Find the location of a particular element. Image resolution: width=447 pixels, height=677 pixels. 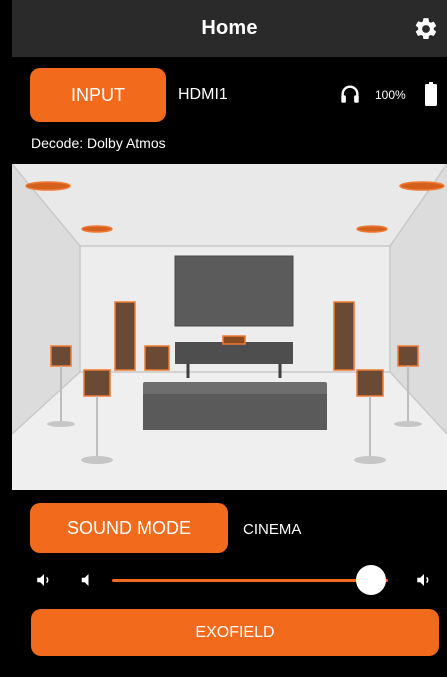

page-title: Home is located at coordinates (229, 28).